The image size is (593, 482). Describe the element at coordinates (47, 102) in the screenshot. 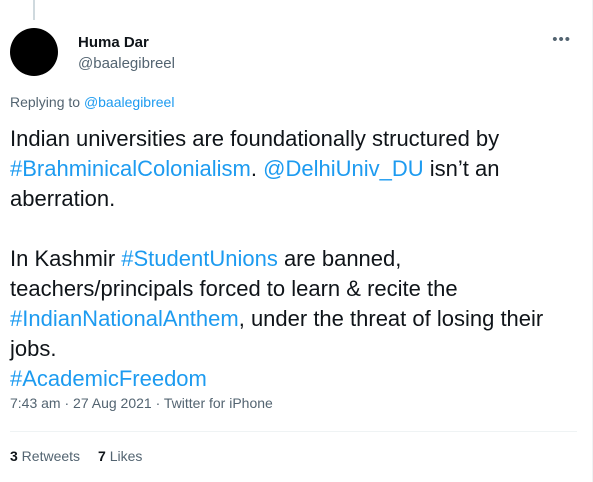

I see `replying-to-prefix: Replying to` at that location.